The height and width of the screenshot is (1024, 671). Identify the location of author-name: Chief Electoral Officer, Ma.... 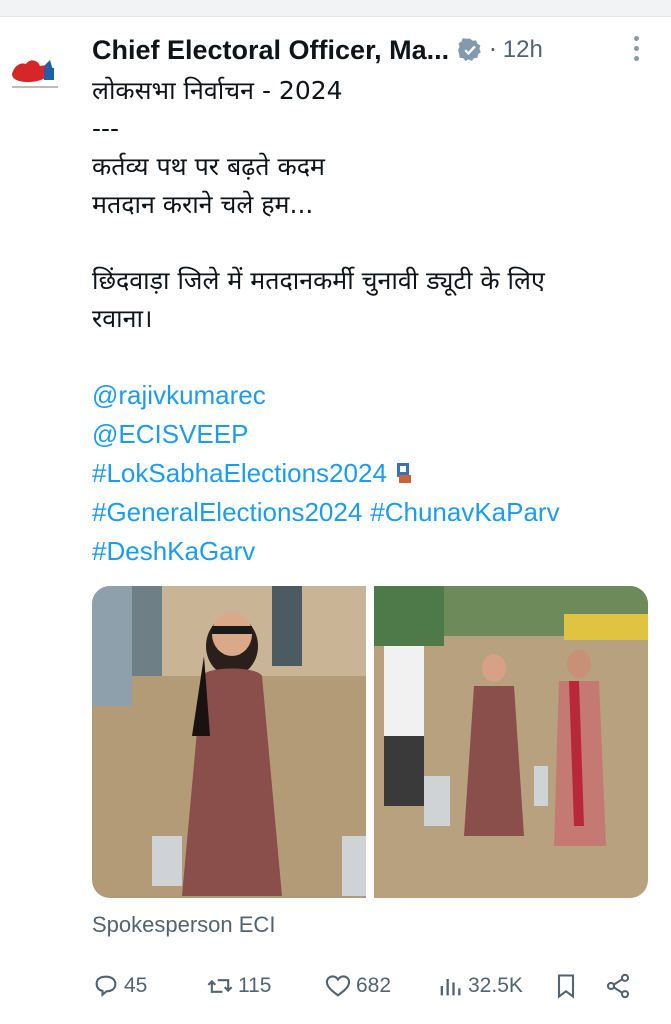
(270, 50).